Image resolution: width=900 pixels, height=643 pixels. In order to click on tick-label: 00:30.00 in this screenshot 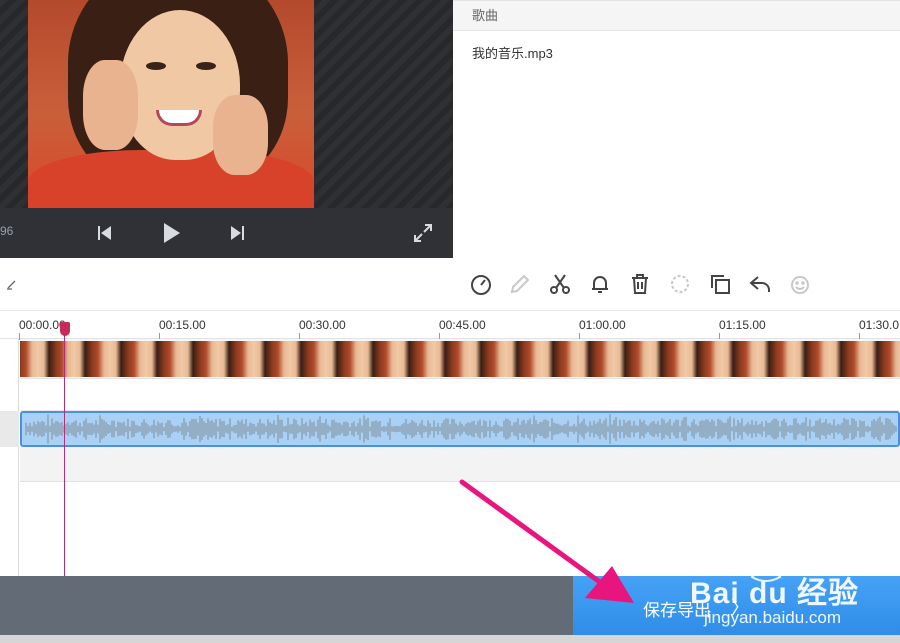, I will do `click(322, 325)`.